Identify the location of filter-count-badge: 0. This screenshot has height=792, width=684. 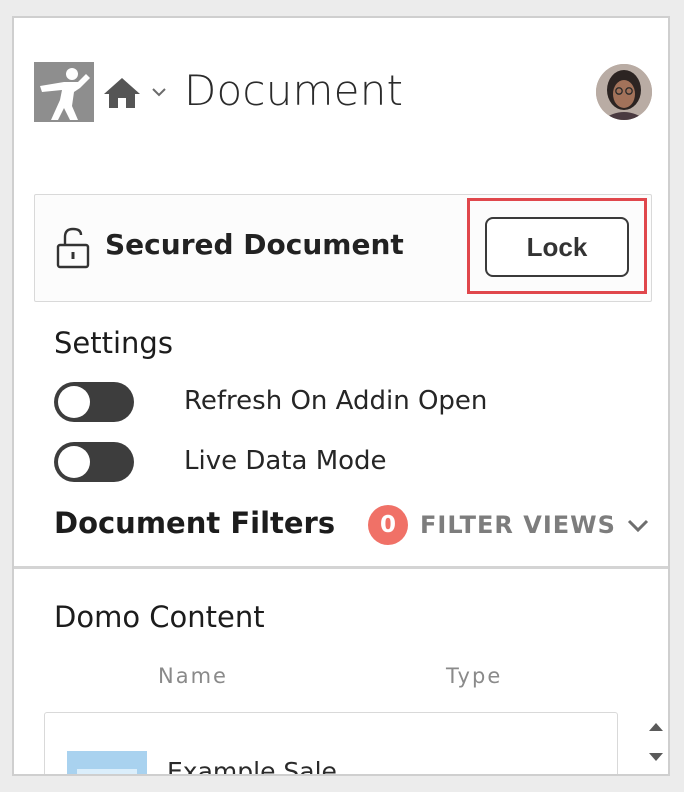
(388, 525).